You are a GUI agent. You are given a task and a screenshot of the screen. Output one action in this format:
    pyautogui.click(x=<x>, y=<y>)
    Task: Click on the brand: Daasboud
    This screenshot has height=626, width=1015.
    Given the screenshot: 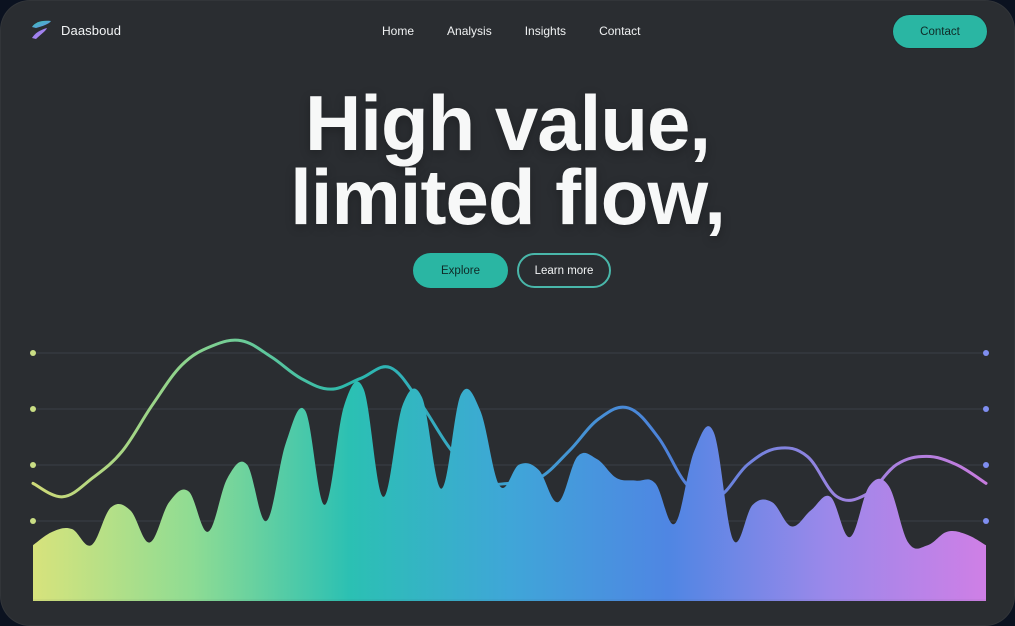 What is the action you would take?
    pyautogui.click(x=75, y=30)
    